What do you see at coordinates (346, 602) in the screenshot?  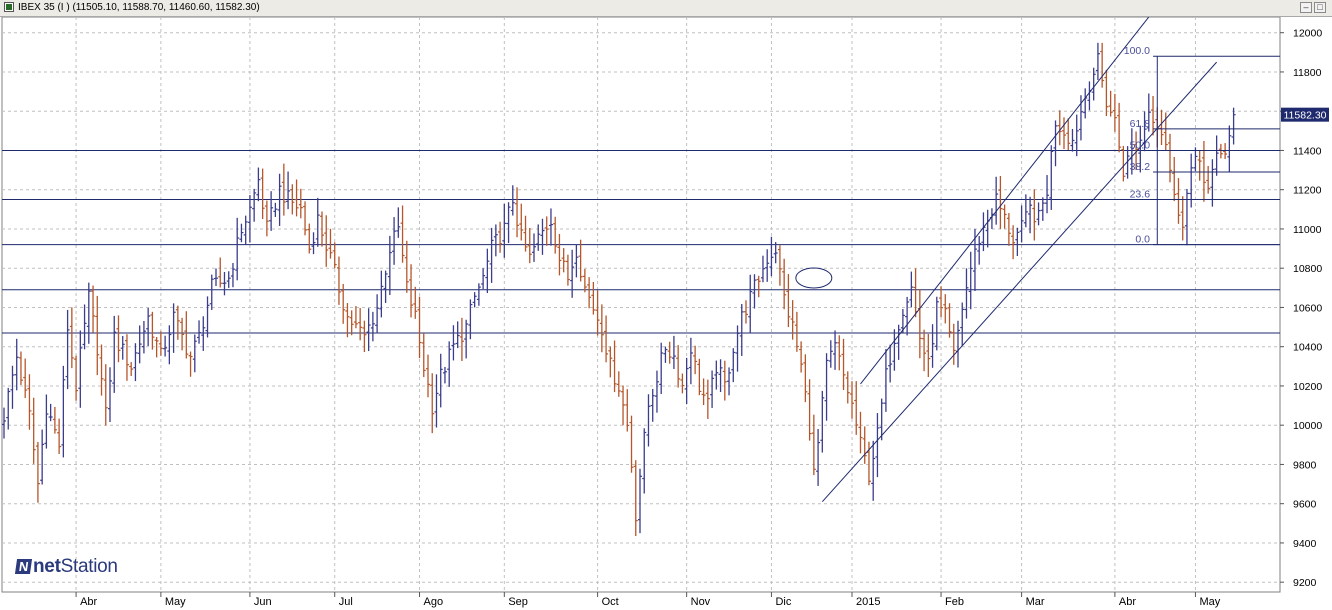 I see `x-tick-label: Jul` at bounding box center [346, 602].